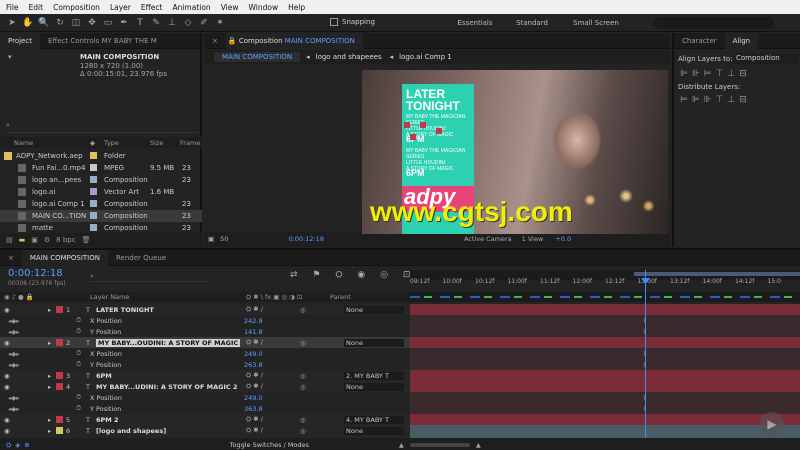 Image resolution: width=800 pixels, height=450 pixels. Describe the element at coordinates (140, 23) in the screenshot. I see `type-tool-icon: T` at that location.